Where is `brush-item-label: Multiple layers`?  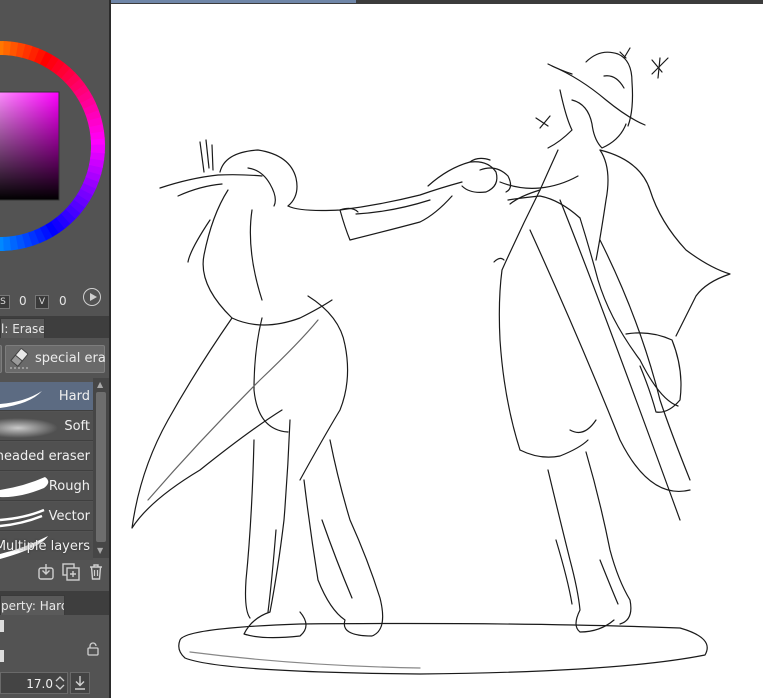 brush-item-label: Multiple layers is located at coordinates (45, 546).